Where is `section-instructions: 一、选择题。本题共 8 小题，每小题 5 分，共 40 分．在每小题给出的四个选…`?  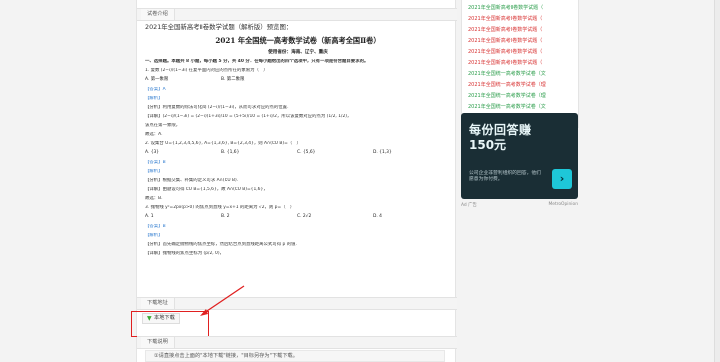
section-instructions: 一、选择题。本题共 8 小题，每小题 5 分，共 40 分．在每小题给出的四个选… is located at coordinates (257, 61).